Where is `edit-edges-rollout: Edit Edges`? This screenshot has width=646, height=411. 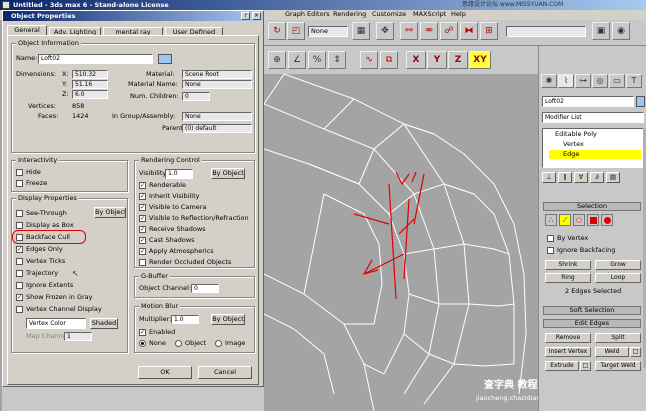
edit-edges-rollout: Edit Edges is located at coordinates (592, 323).